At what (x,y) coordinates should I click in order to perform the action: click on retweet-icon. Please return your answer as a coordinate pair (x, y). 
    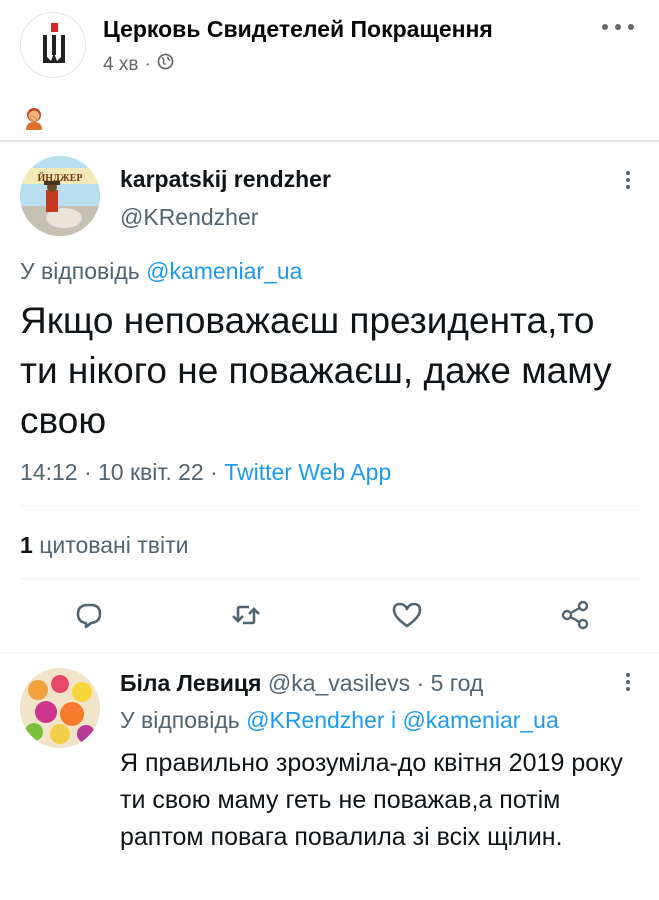
    Looking at the image, I should click on (246, 615).